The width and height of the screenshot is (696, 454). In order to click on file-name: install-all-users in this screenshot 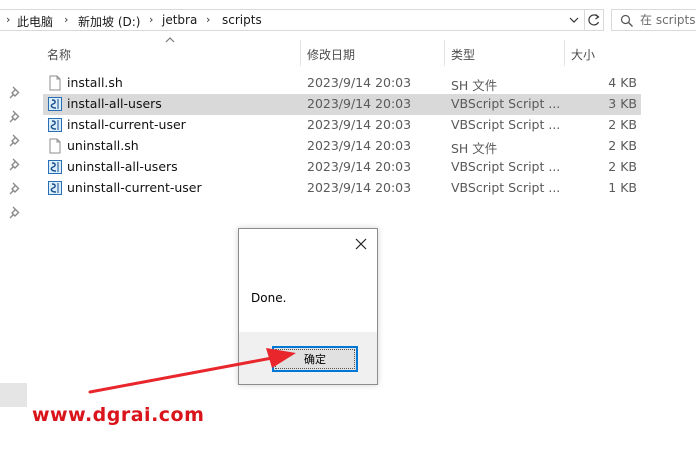, I will do `click(114, 103)`.